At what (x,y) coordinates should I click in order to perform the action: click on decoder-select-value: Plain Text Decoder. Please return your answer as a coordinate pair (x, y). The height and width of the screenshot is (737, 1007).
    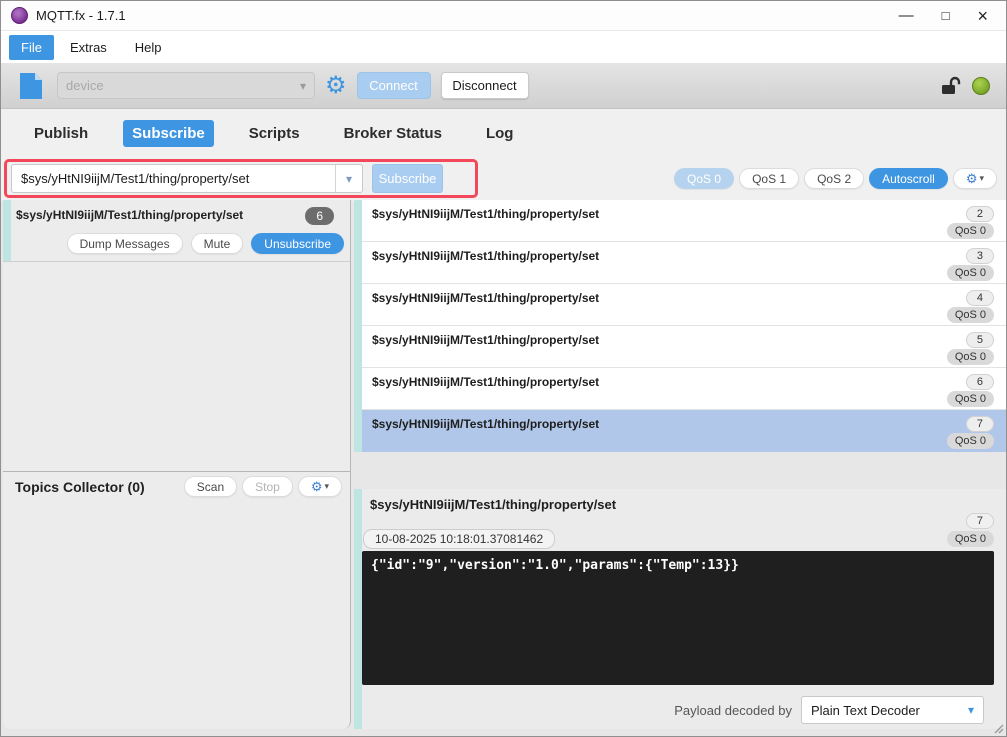
    Looking at the image, I should click on (865, 710).